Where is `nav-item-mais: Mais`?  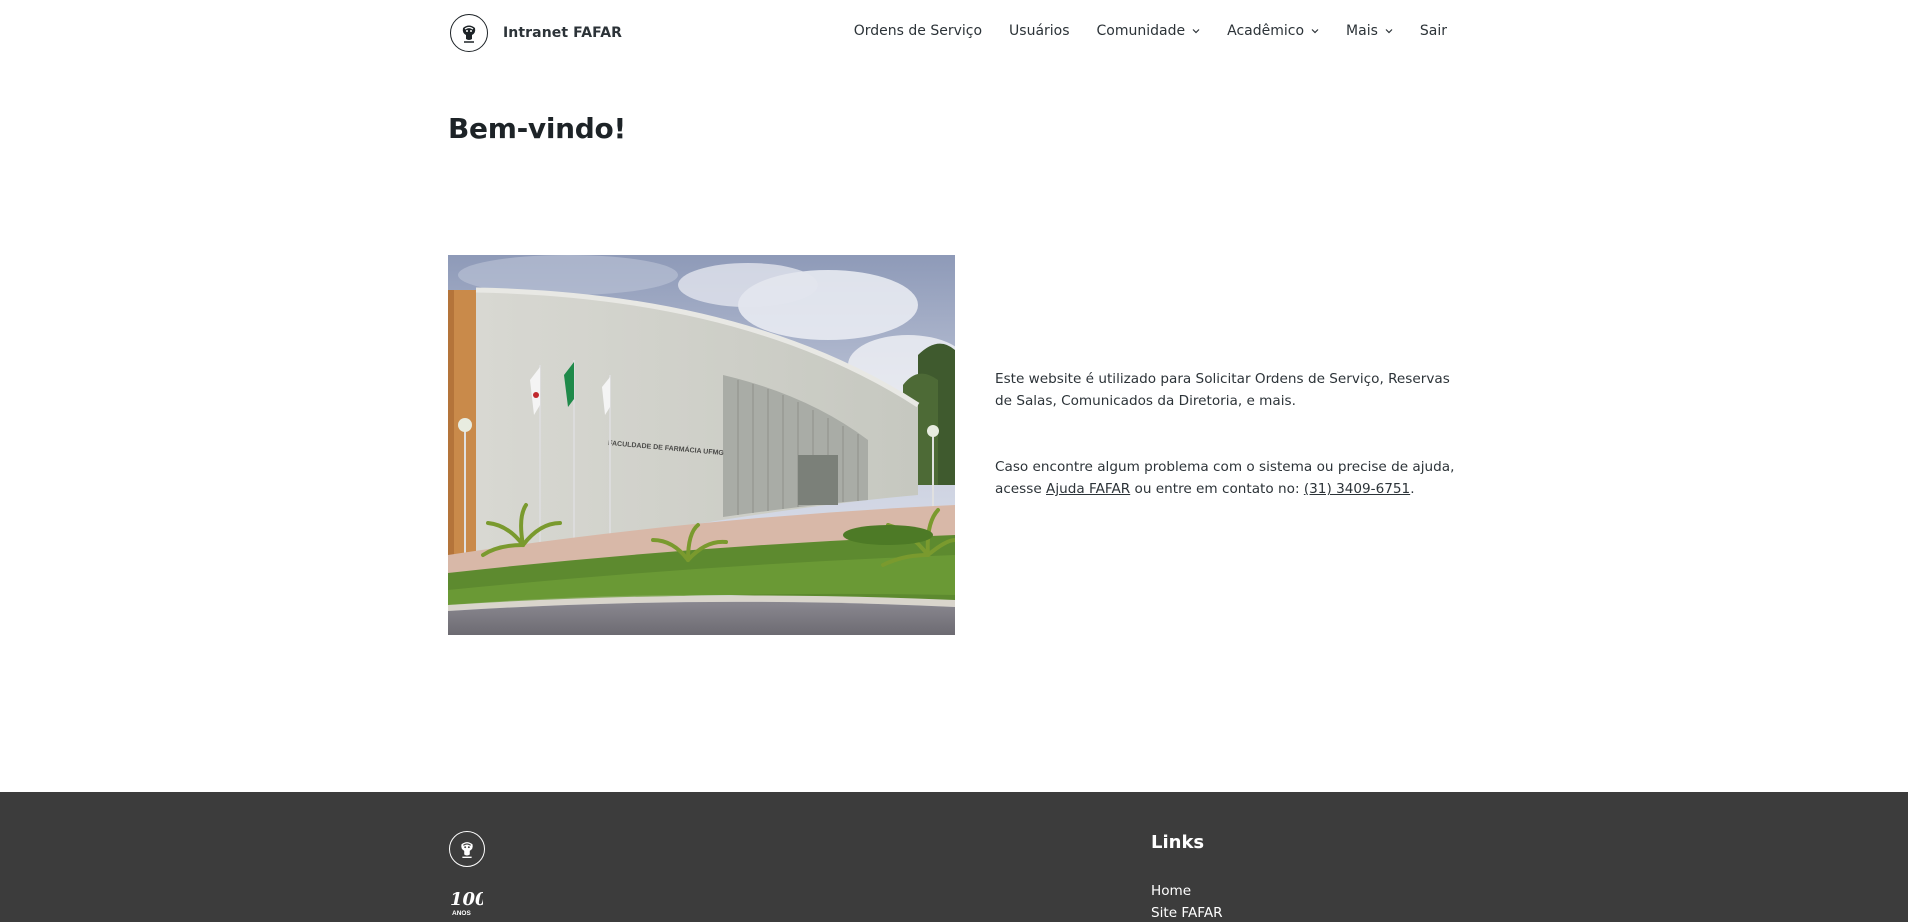
nav-item-mais: Mais is located at coordinates (1369, 31).